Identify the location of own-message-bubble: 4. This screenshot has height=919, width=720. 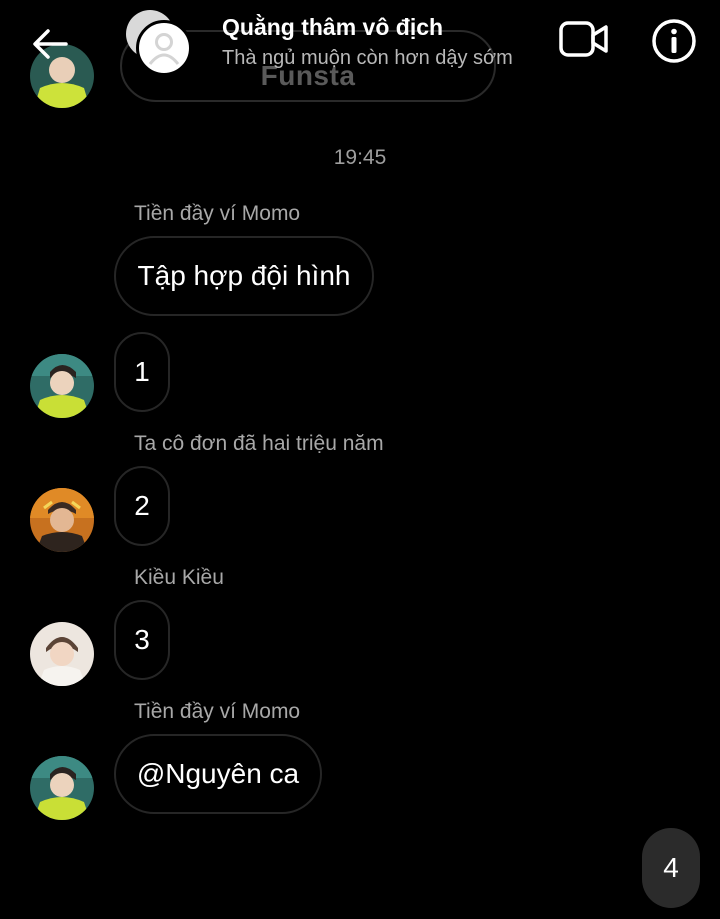
(671, 868).